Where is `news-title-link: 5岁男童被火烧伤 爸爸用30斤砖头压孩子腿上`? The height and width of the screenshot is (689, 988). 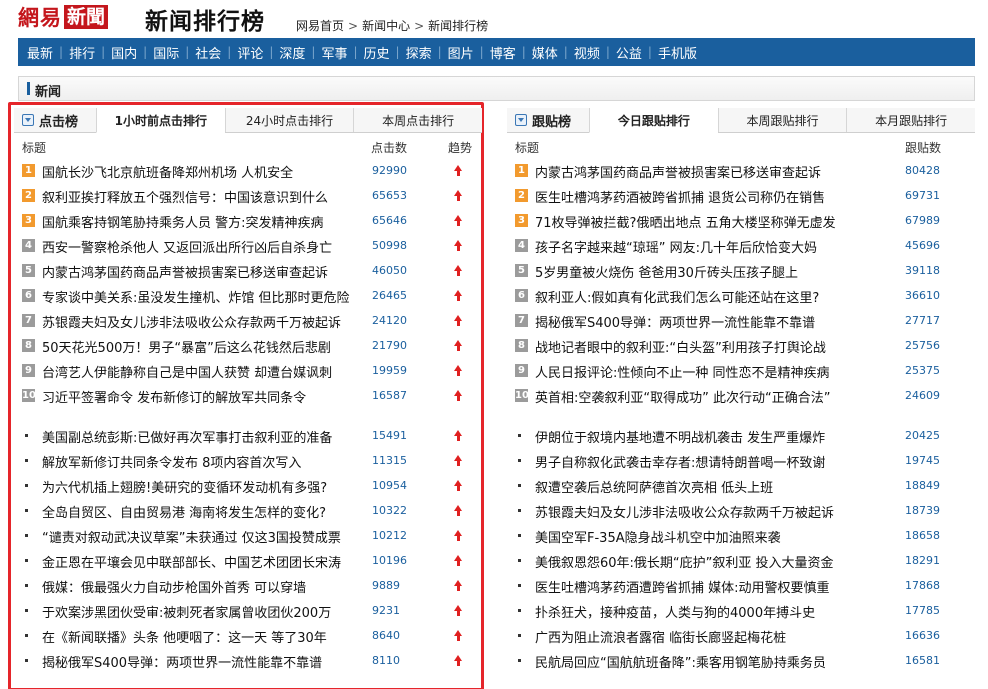
news-title-link: 5岁男童被火烧伤 爸爸用30斤砖头压孩子腿上 is located at coordinates (715, 271).